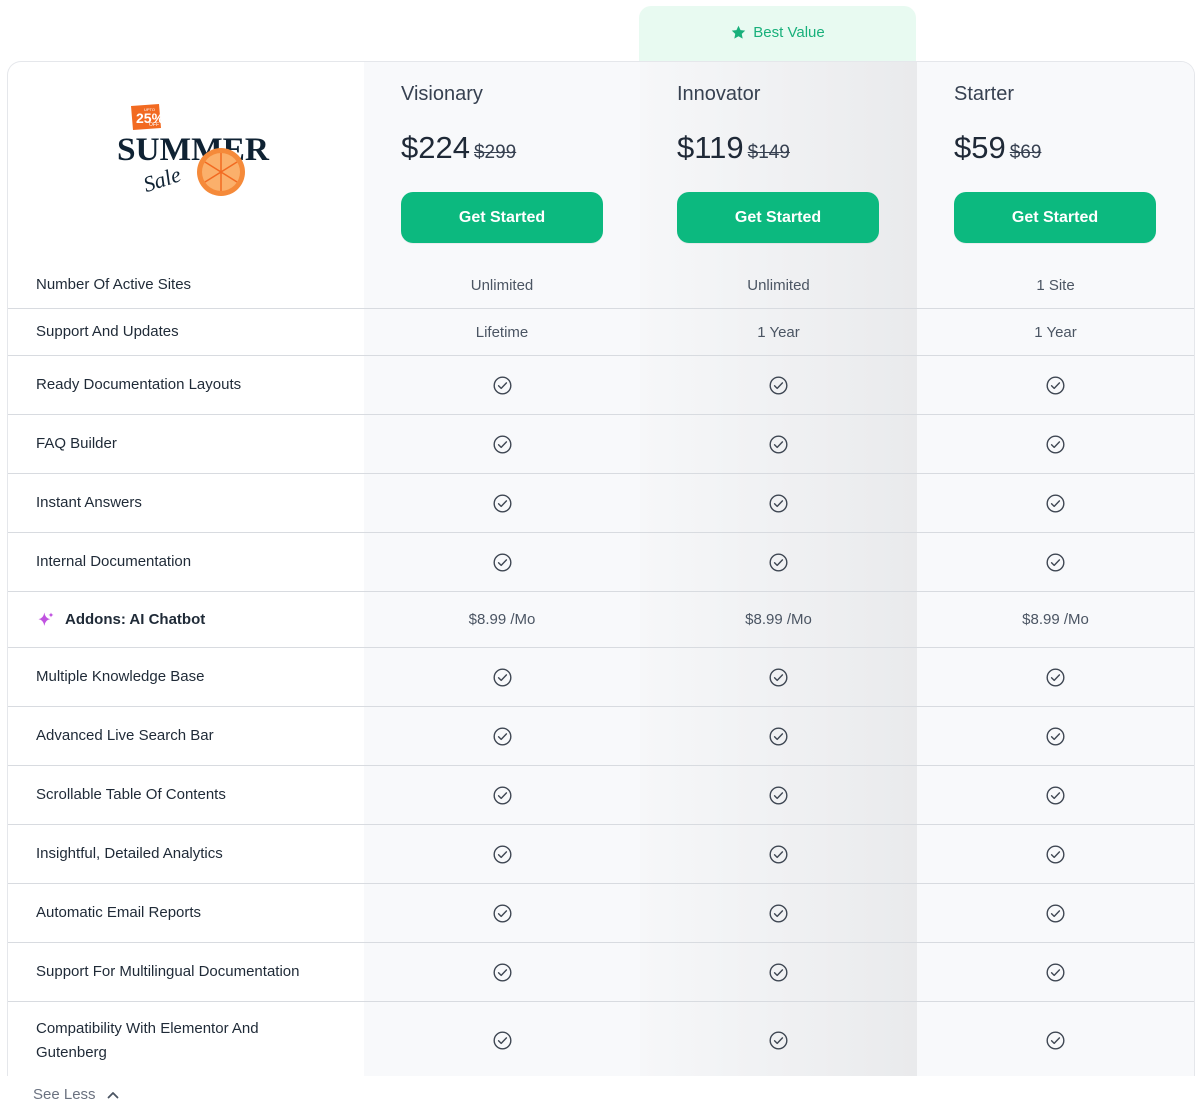 The width and height of the screenshot is (1200, 1113). I want to click on addon-label: Addons: AI Chatbot, so click(186, 619).